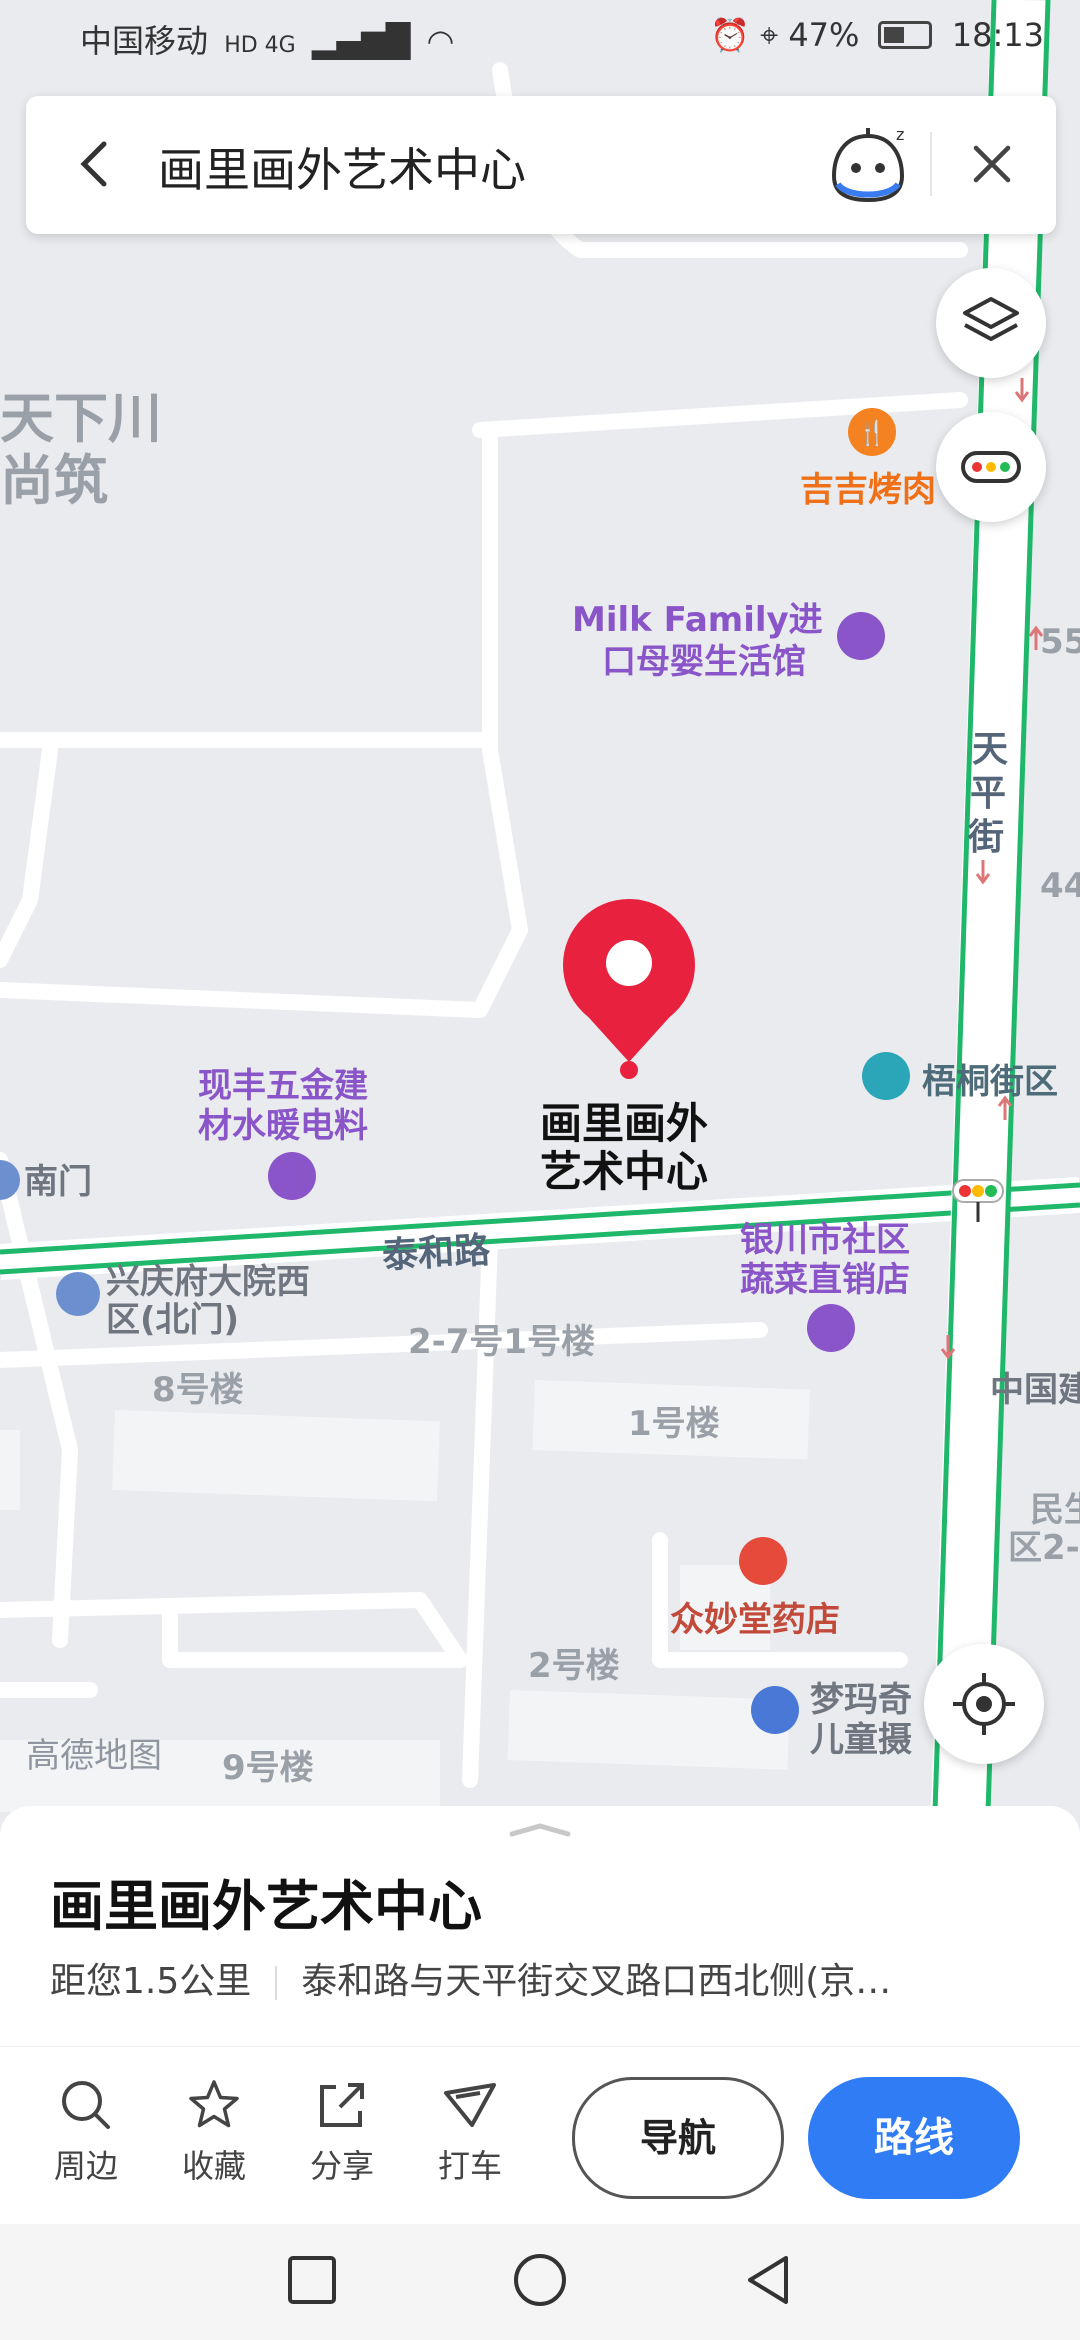  Describe the element at coordinates (624, 1123) in the screenshot. I see `marker-label: 画里画外` at that location.